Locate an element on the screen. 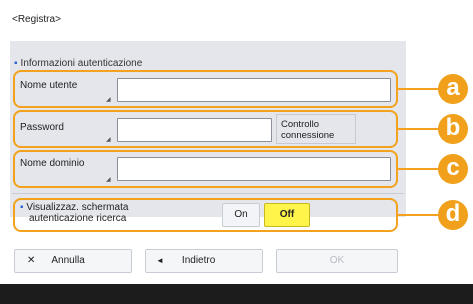 This screenshot has width=473, height=304. bottom-bar is located at coordinates (236, 294).